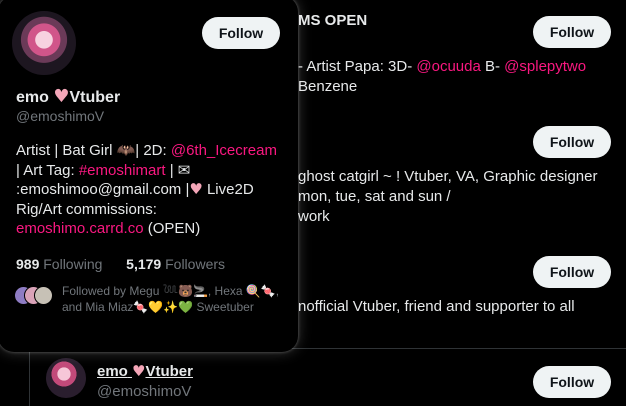  Describe the element at coordinates (260, 291) in the screenshot. I see `candy-icon: 🍭🍬` at that location.